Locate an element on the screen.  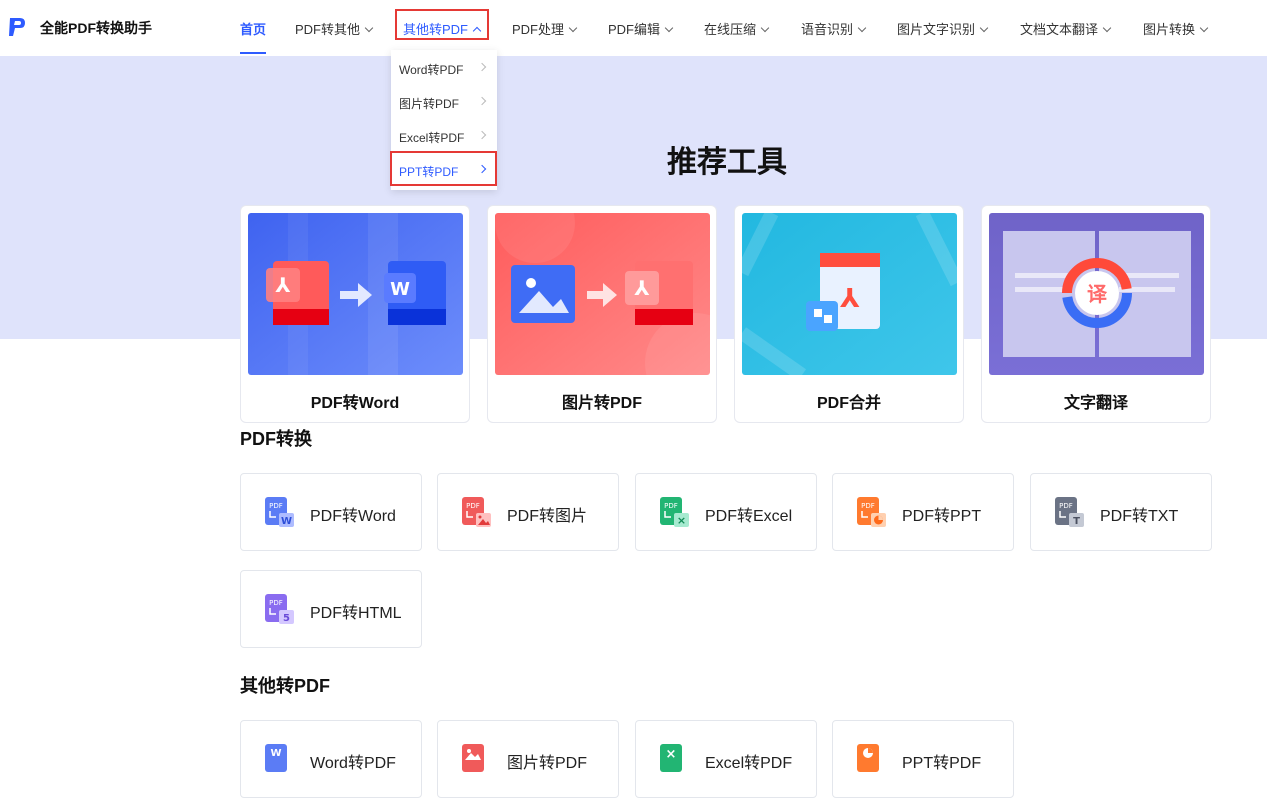
nav-image-ocr-label: 图片文字识别 is located at coordinates (936, 29).